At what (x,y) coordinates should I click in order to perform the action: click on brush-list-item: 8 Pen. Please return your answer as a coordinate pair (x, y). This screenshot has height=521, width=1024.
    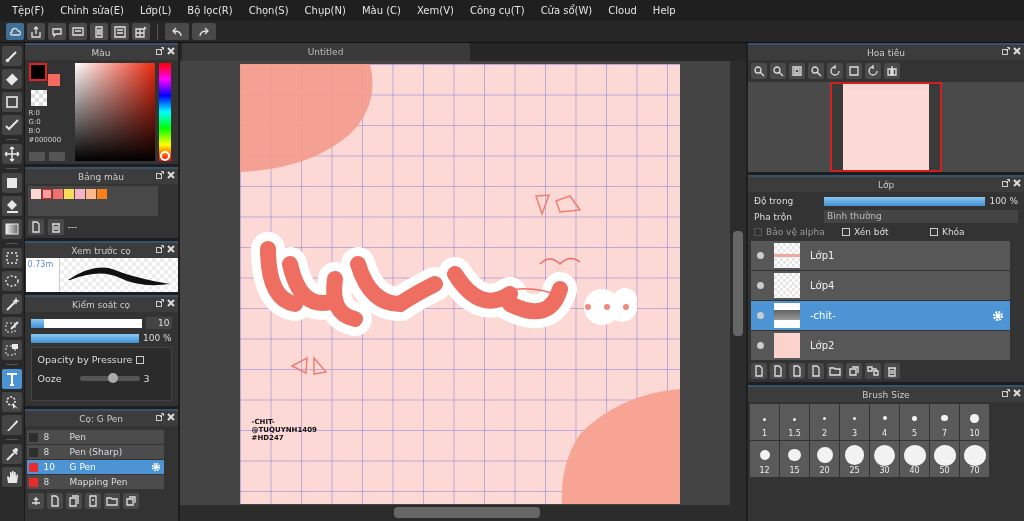
    Looking at the image, I should click on (95, 437).